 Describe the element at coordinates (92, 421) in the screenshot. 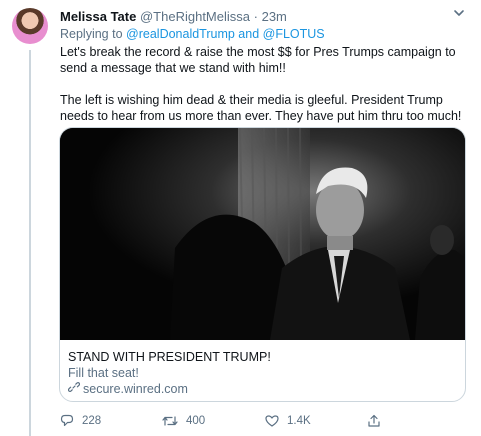

I see `reply-count: 228` at that location.